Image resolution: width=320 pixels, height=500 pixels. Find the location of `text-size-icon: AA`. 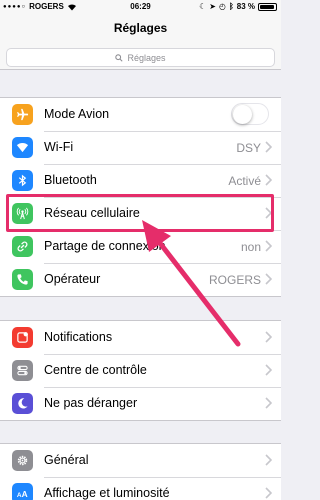

text-size-icon: AA is located at coordinates (22, 491).